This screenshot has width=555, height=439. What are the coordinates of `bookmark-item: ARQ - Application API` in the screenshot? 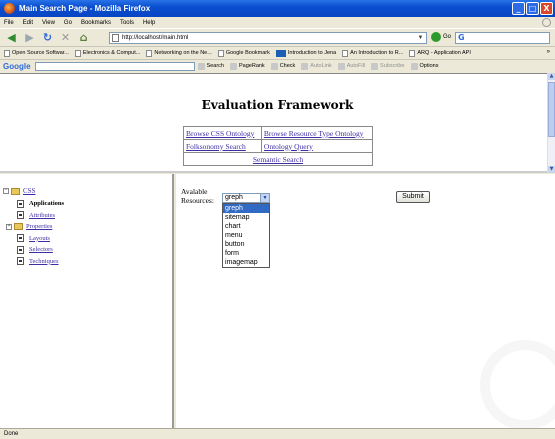 It's located at (440, 53).